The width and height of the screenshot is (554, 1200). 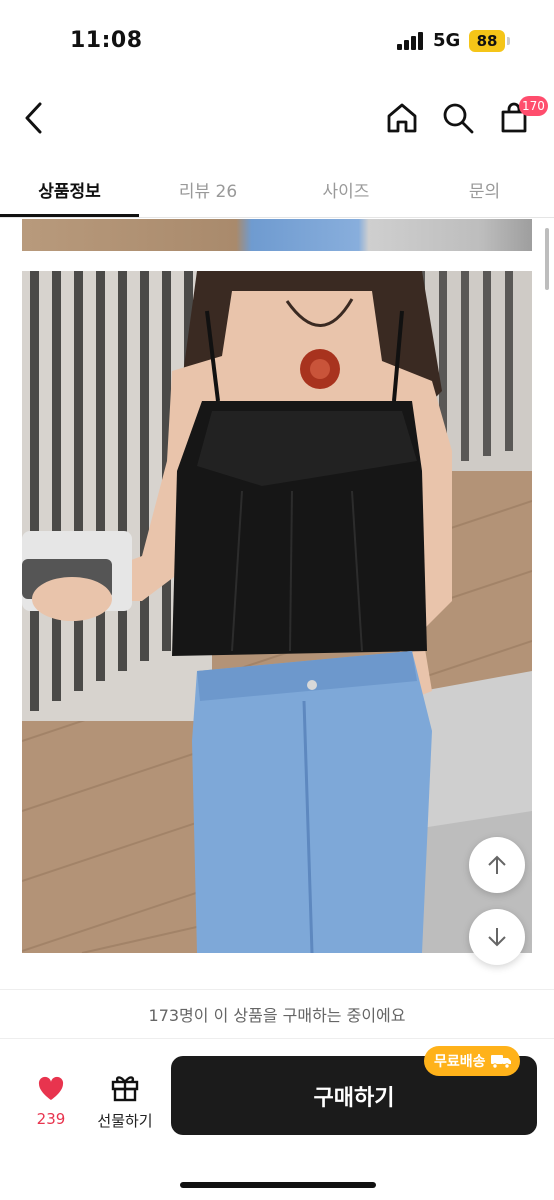 What do you see at coordinates (410, 41) in the screenshot?
I see `signal-icon` at bounding box center [410, 41].